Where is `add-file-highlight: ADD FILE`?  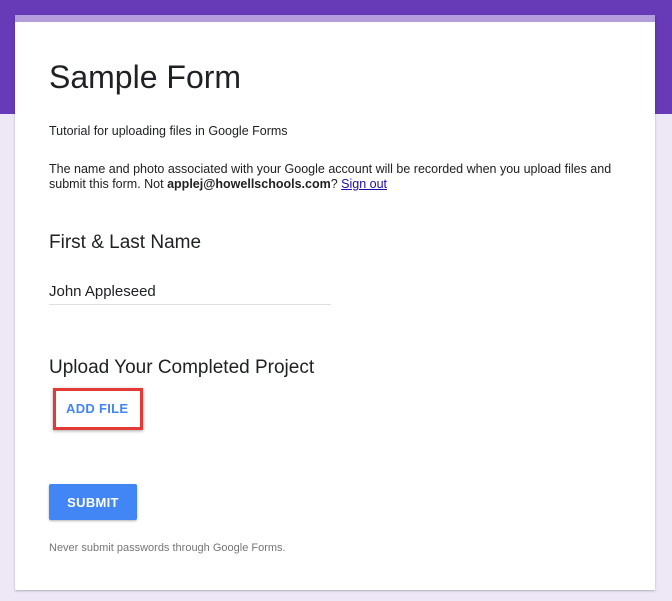
add-file-highlight: ADD FILE is located at coordinates (98, 409).